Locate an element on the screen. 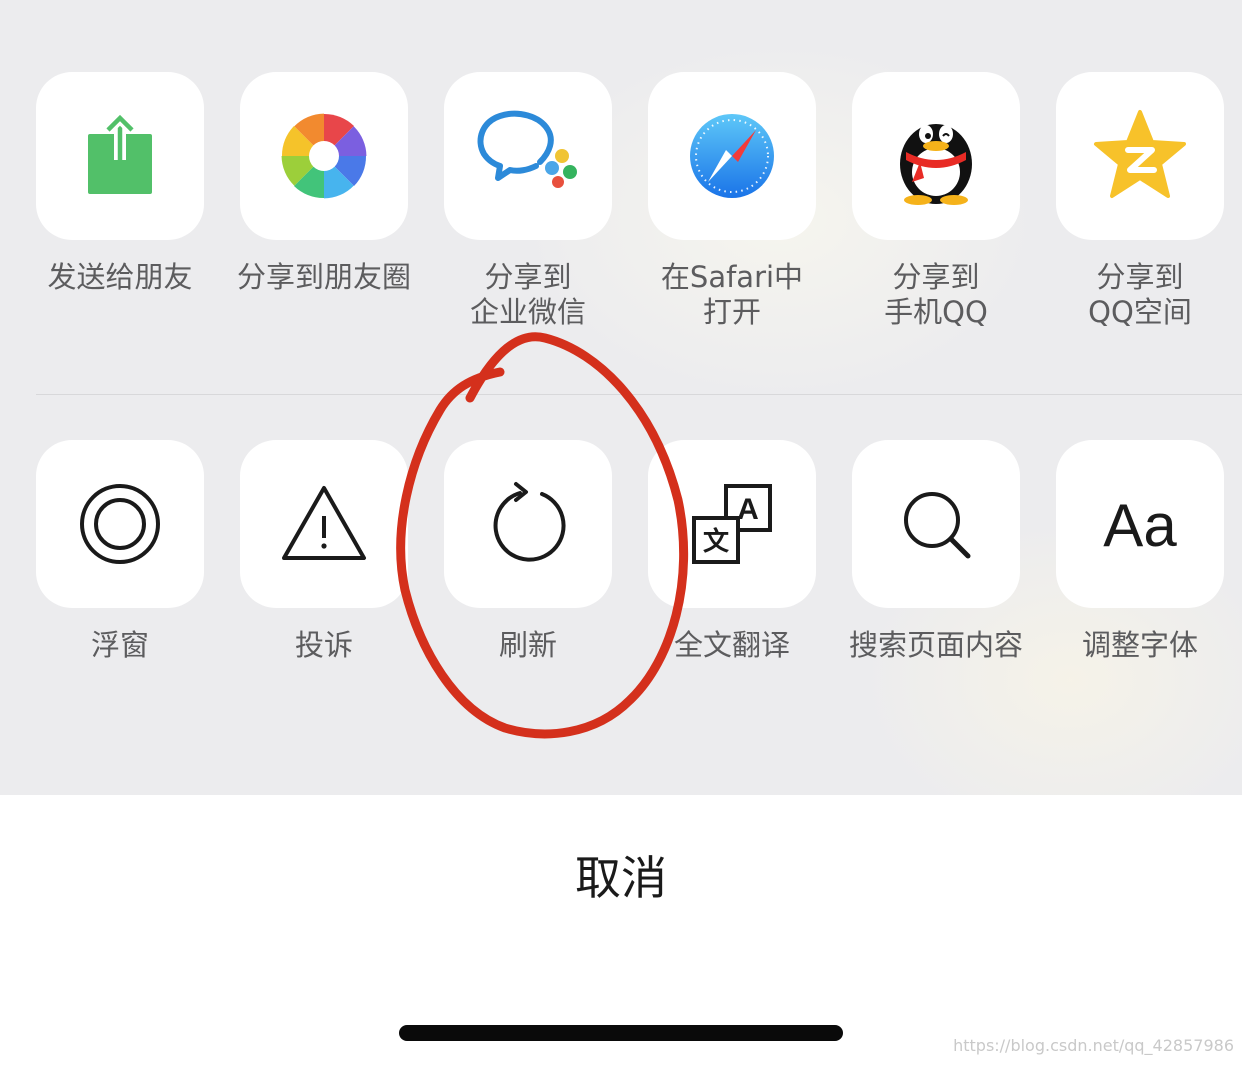 The width and height of the screenshot is (1242, 1065). share-item-qzone: 分享到 QQ空间 is located at coordinates (1140, 200).